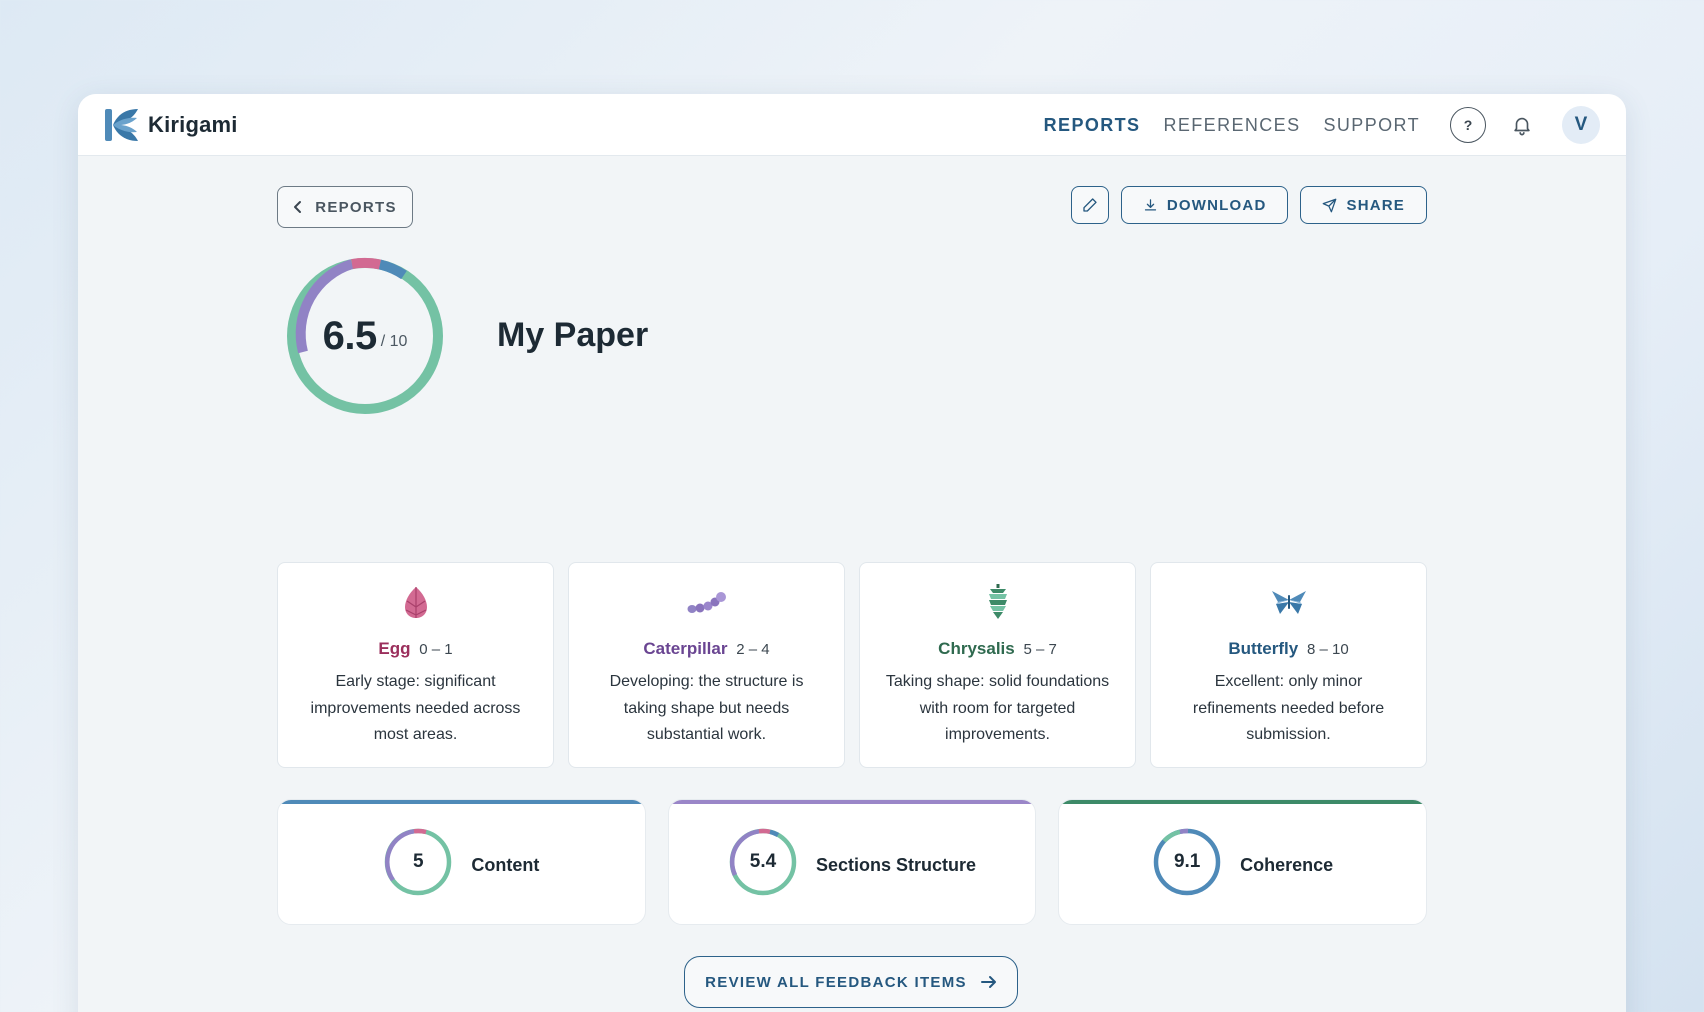 The width and height of the screenshot is (1704, 1012). What do you see at coordinates (415, 602) in the screenshot?
I see `egg-icon` at bounding box center [415, 602].